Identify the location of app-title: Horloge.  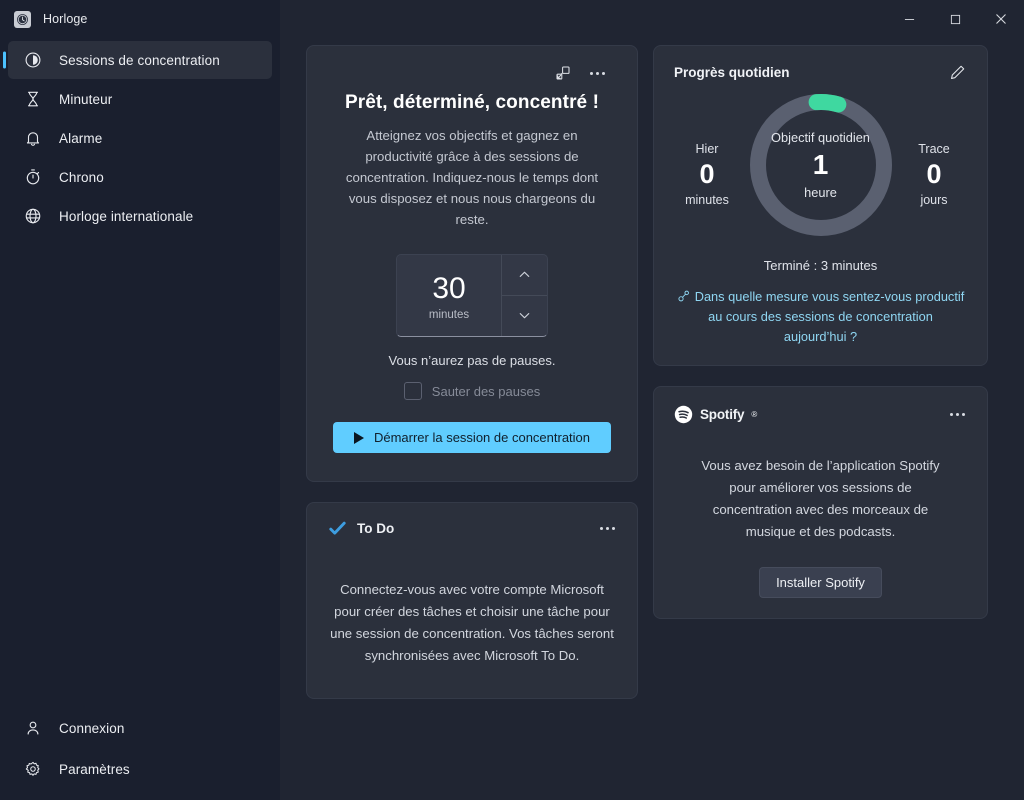
(65, 19).